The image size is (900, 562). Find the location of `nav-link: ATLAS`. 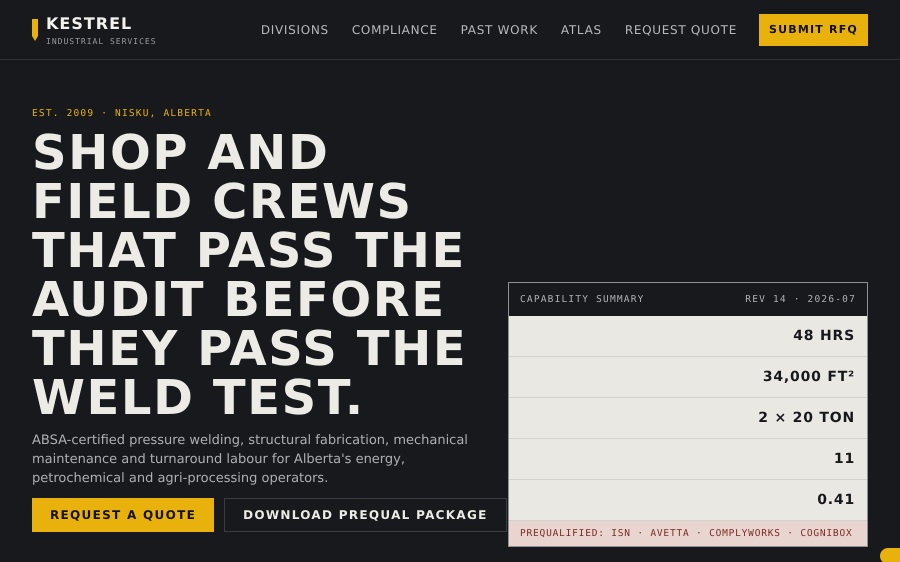

nav-link: ATLAS is located at coordinates (581, 29).